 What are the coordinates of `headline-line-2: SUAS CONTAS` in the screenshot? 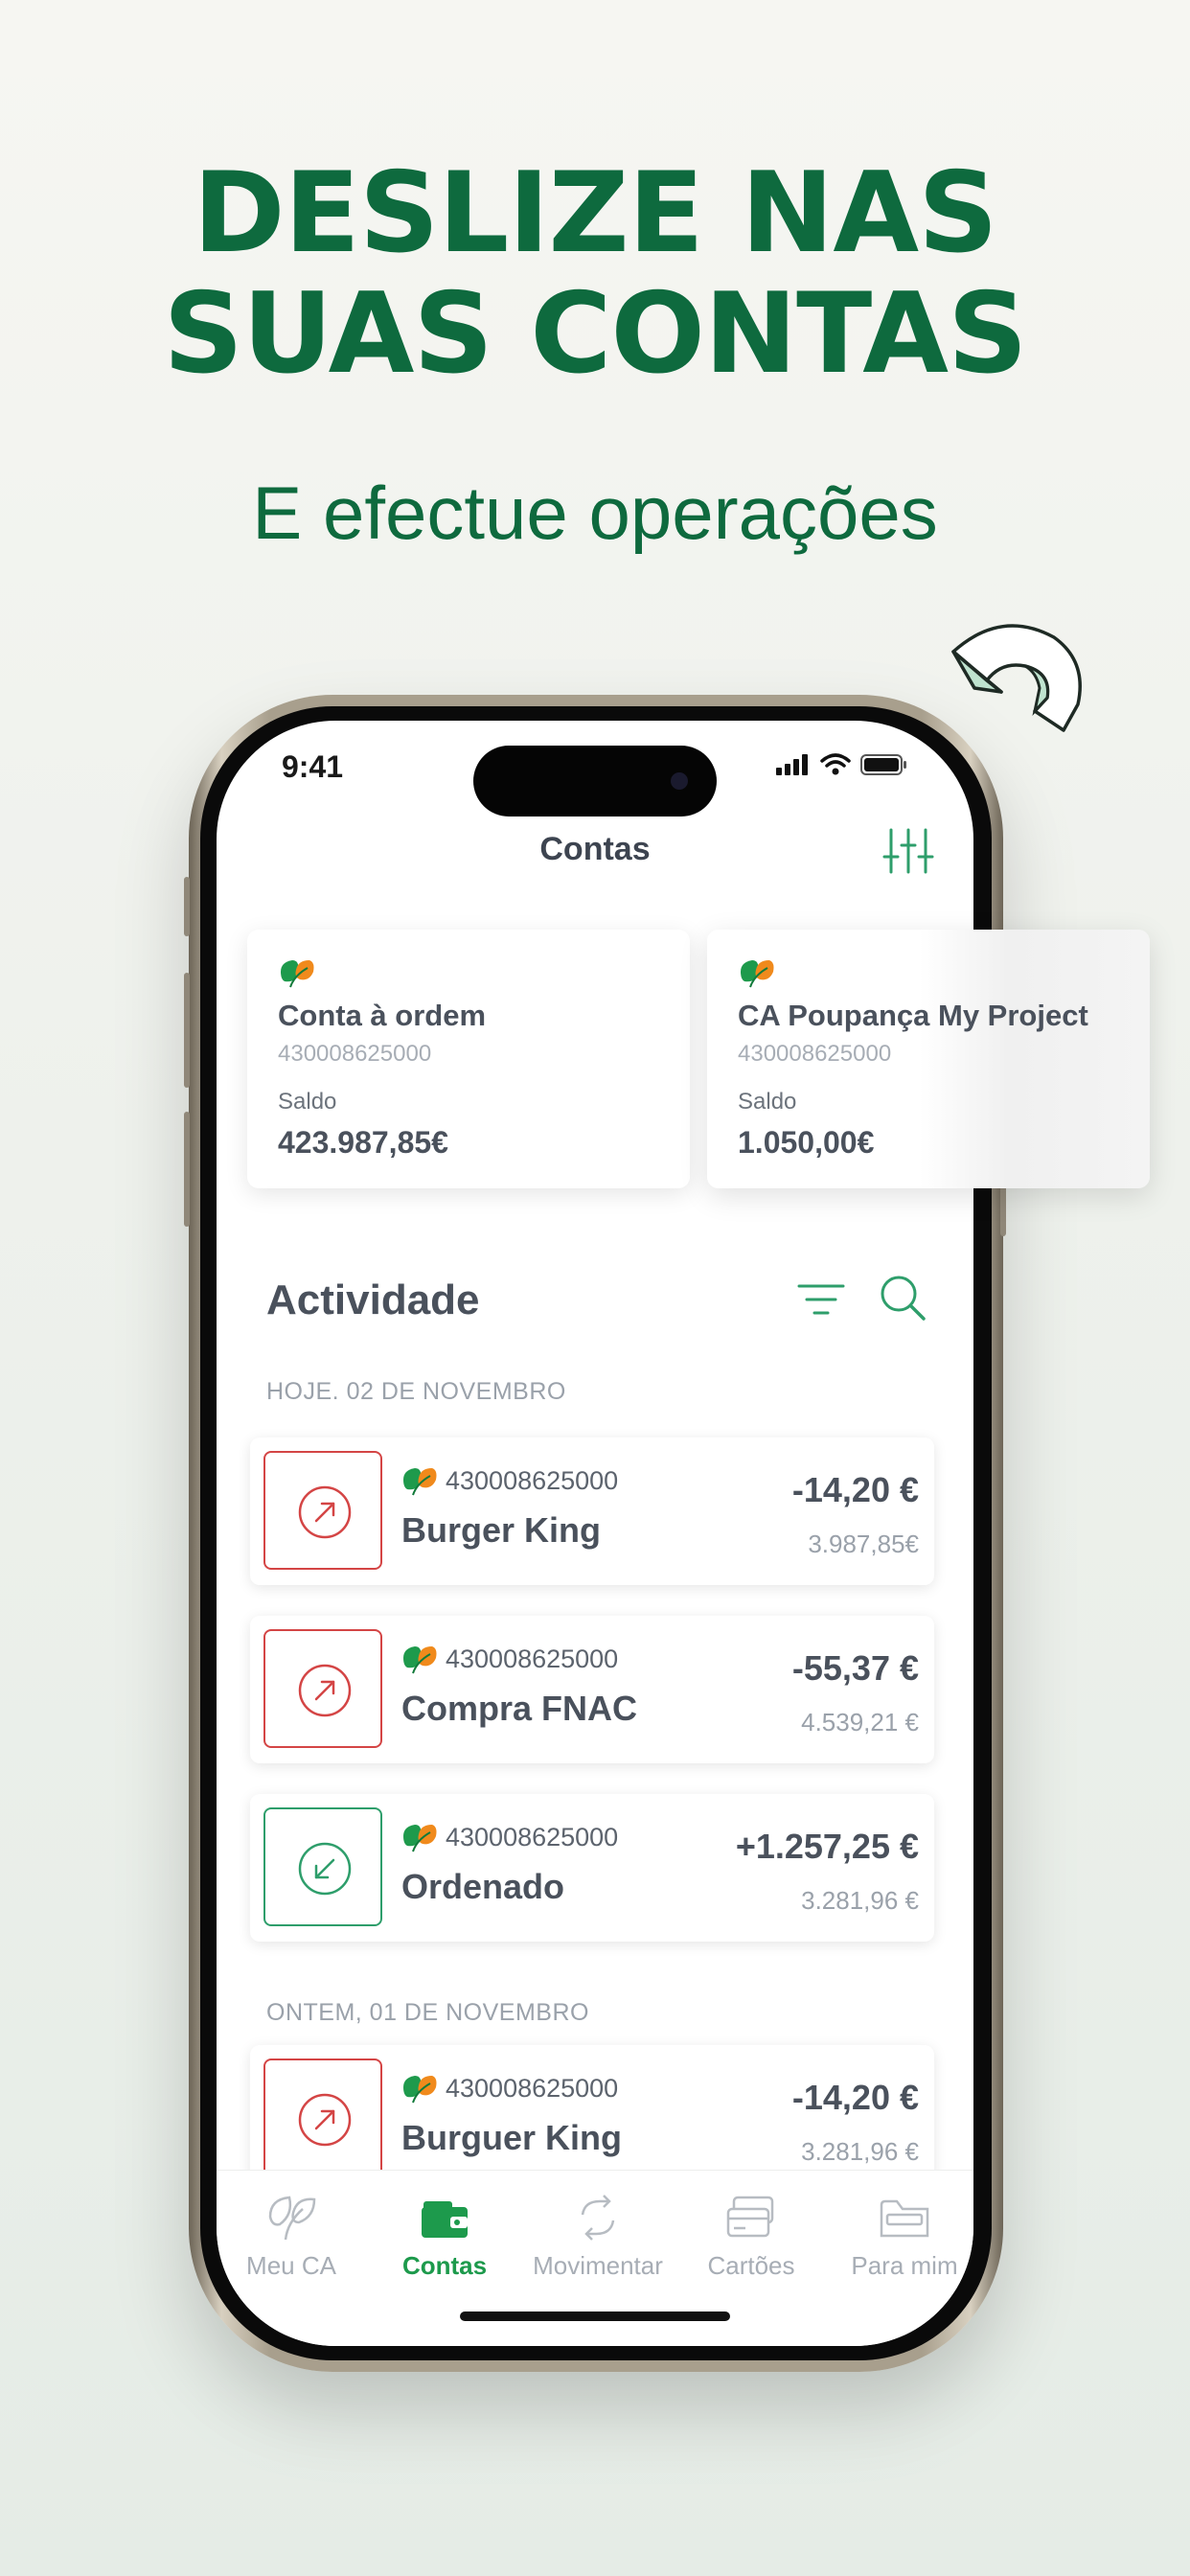 It's located at (595, 334).